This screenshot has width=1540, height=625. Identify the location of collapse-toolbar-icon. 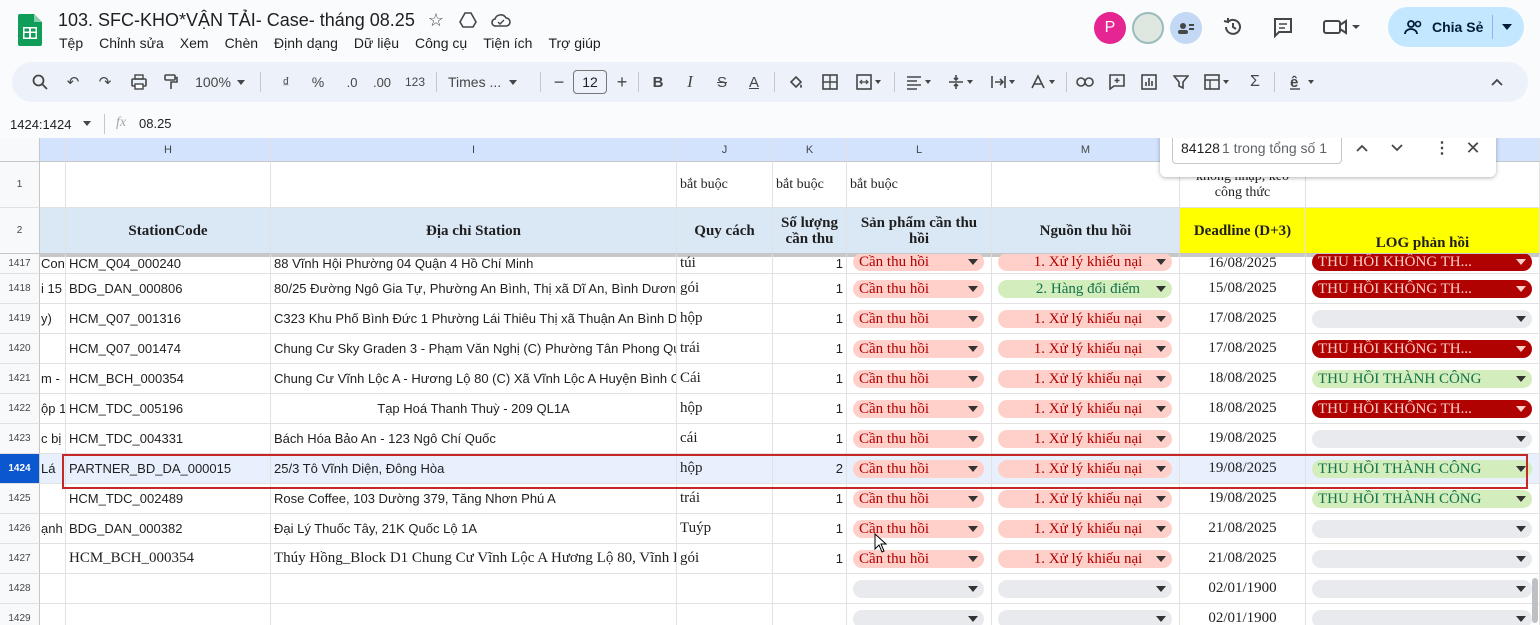
(1497, 82).